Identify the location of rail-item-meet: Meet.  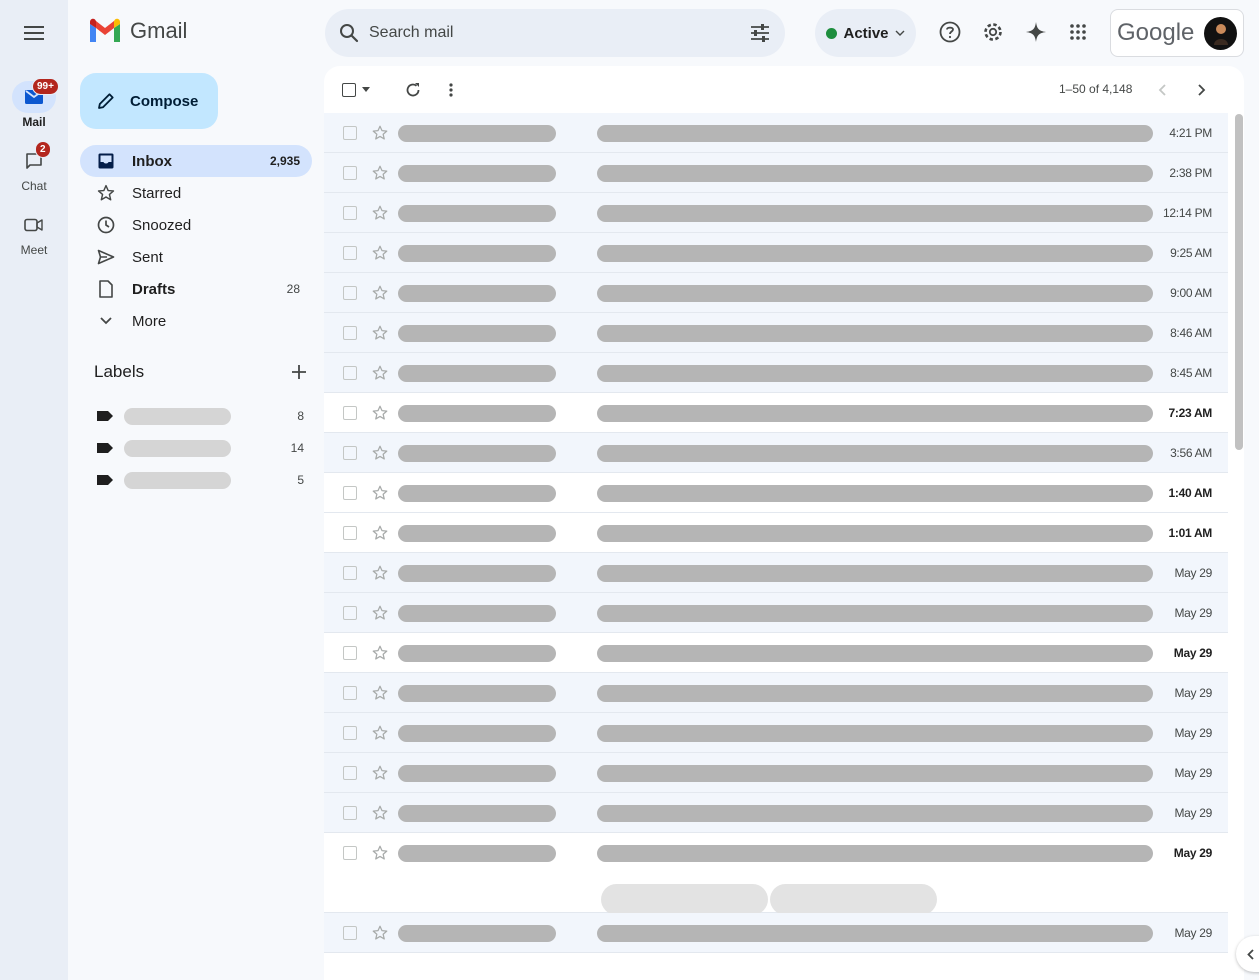
(34, 233).